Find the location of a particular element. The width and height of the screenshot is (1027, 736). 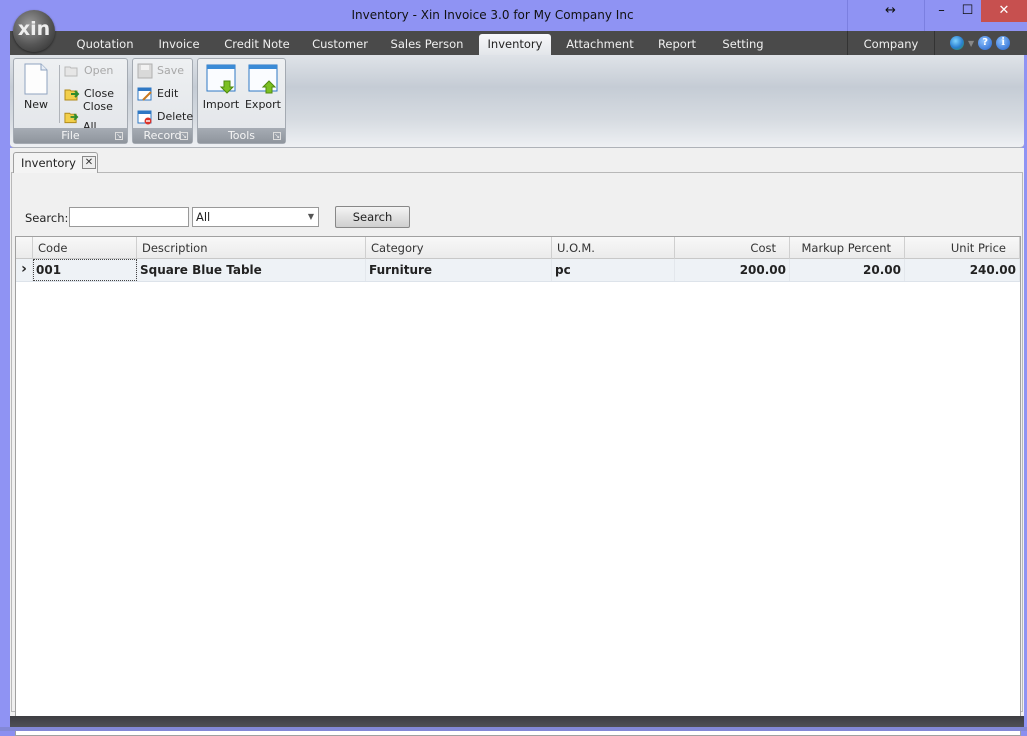

cell-unit-price: 240.00 is located at coordinates (962, 270).